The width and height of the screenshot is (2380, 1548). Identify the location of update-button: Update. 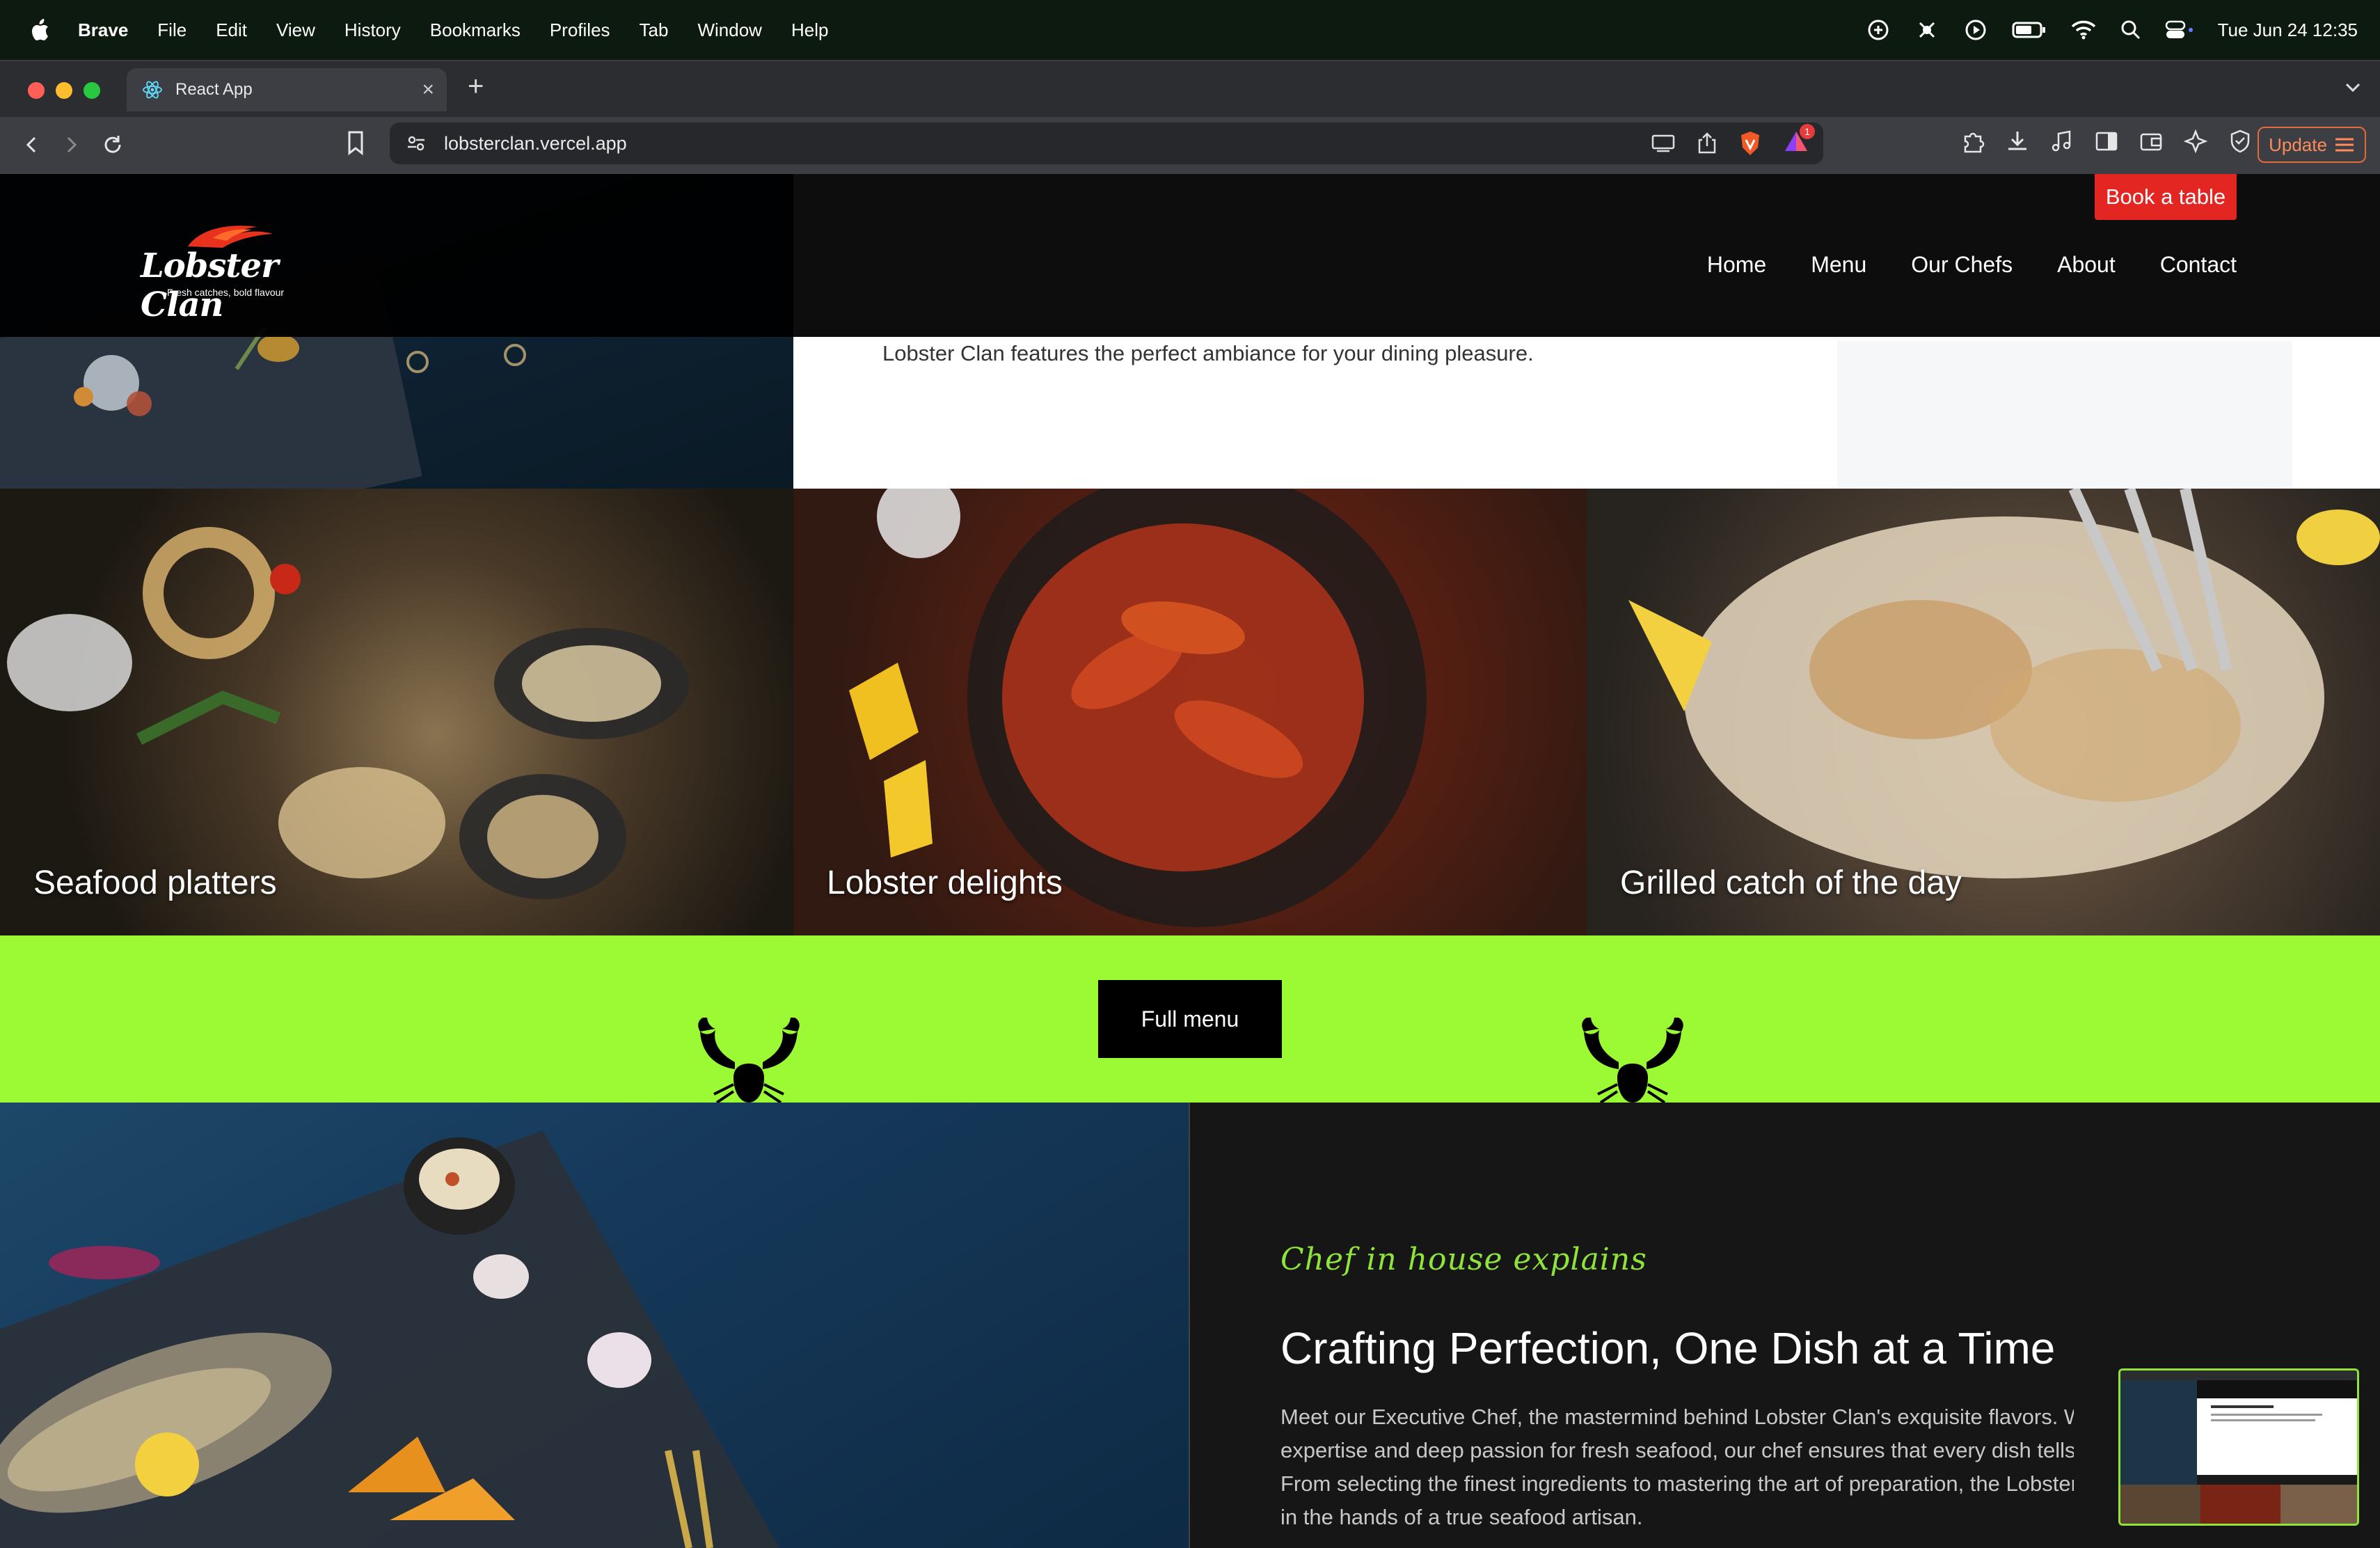
(2312, 145).